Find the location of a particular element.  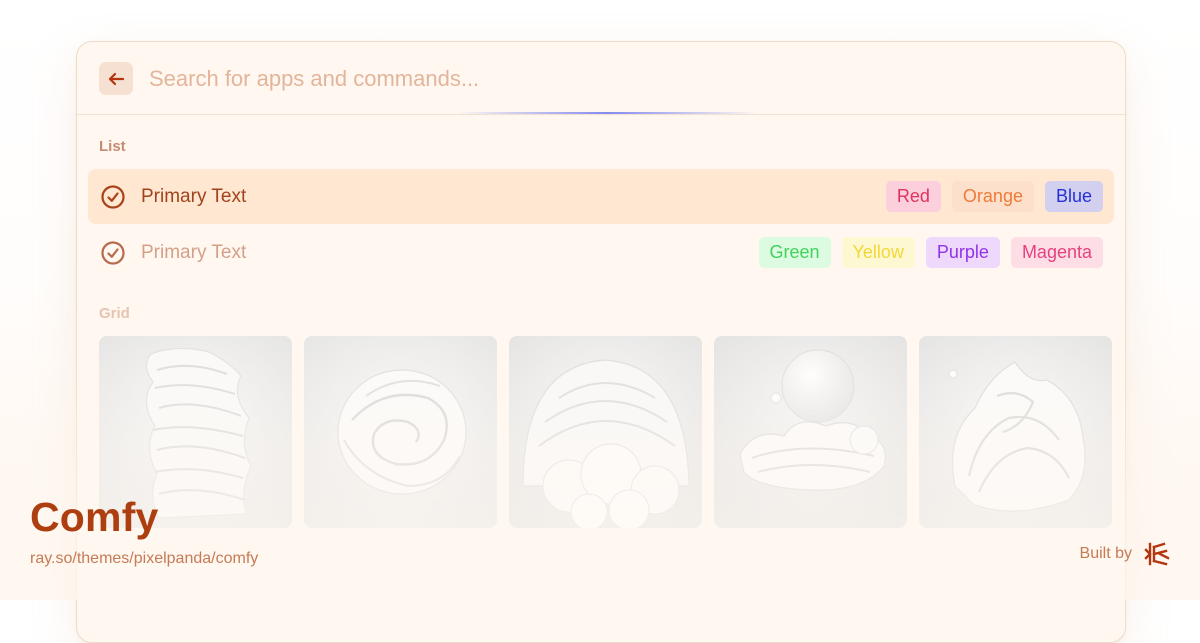

theme-url-link: ray.so/themes/pixelpanda/comfy is located at coordinates (144, 559).